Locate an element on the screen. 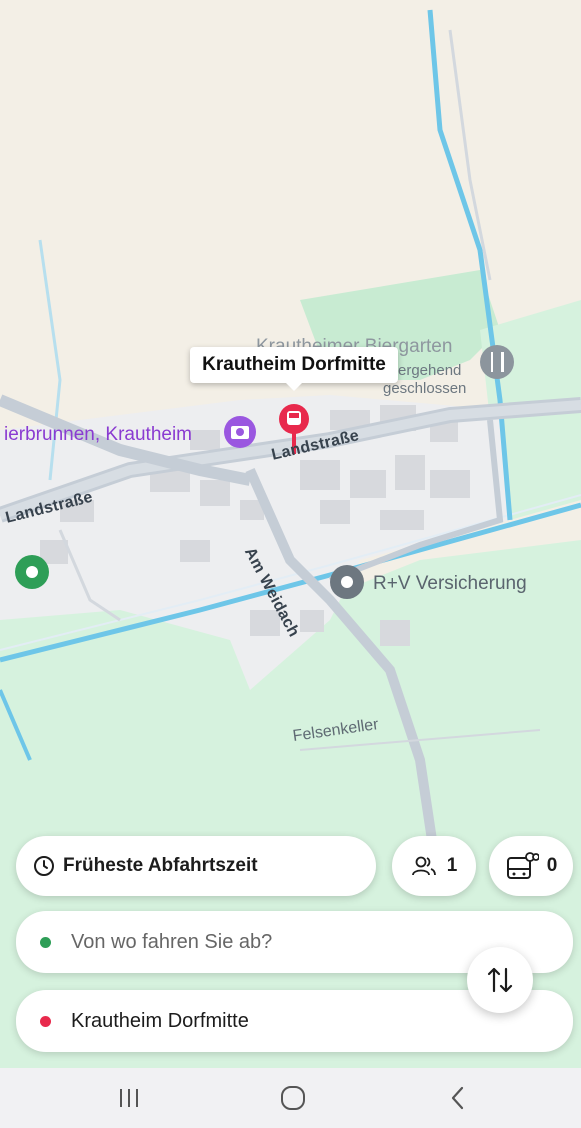 The width and height of the screenshot is (581, 1128). passengers-button: 1 is located at coordinates (434, 866).